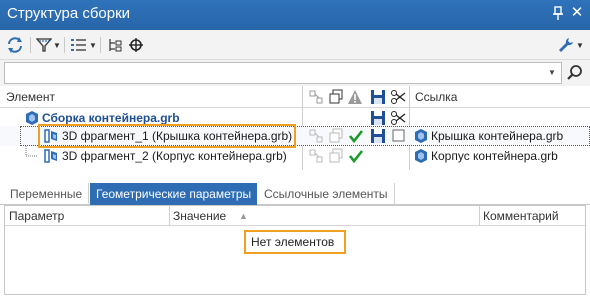 The image size is (590, 298). Describe the element at coordinates (174, 194) in the screenshot. I see `tab-geometric-parameters: Геометрические параметры` at that location.